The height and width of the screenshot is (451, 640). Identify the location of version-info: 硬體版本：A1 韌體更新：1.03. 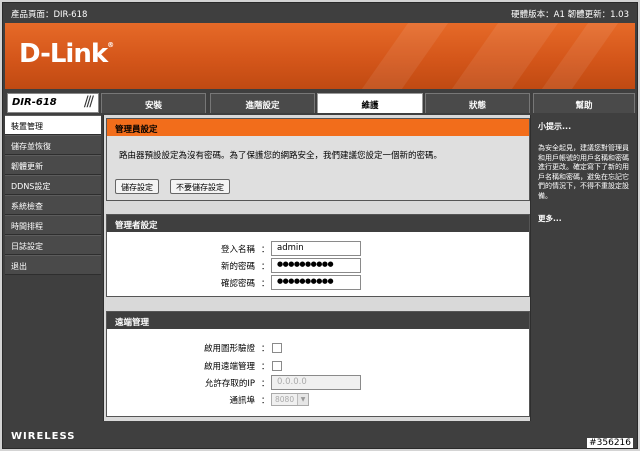
(570, 15).